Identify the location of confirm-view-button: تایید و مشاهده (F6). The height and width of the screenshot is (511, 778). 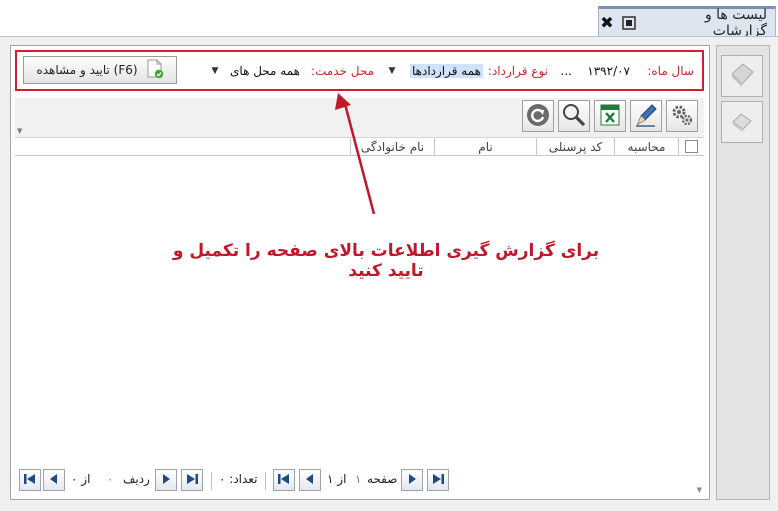
(100, 70).